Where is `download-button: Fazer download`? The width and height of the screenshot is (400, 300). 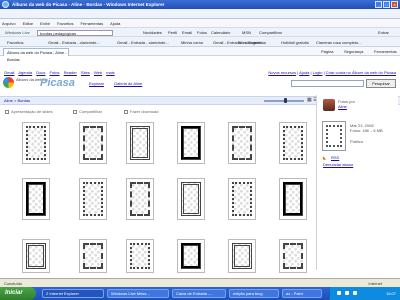
download-button: Fazer download is located at coordinates (141, 111).